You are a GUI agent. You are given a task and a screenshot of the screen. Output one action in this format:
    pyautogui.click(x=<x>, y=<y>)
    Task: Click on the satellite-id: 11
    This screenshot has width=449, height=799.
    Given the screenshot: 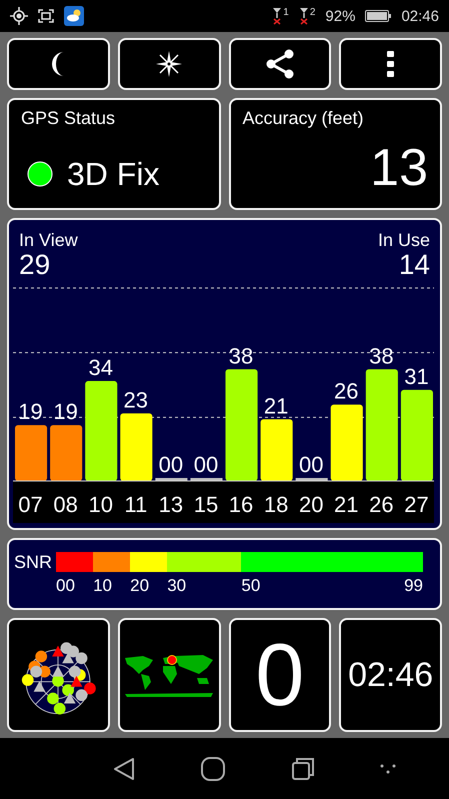 What is the action you would take?
    pyautogui.click(x=136, y=504)
    